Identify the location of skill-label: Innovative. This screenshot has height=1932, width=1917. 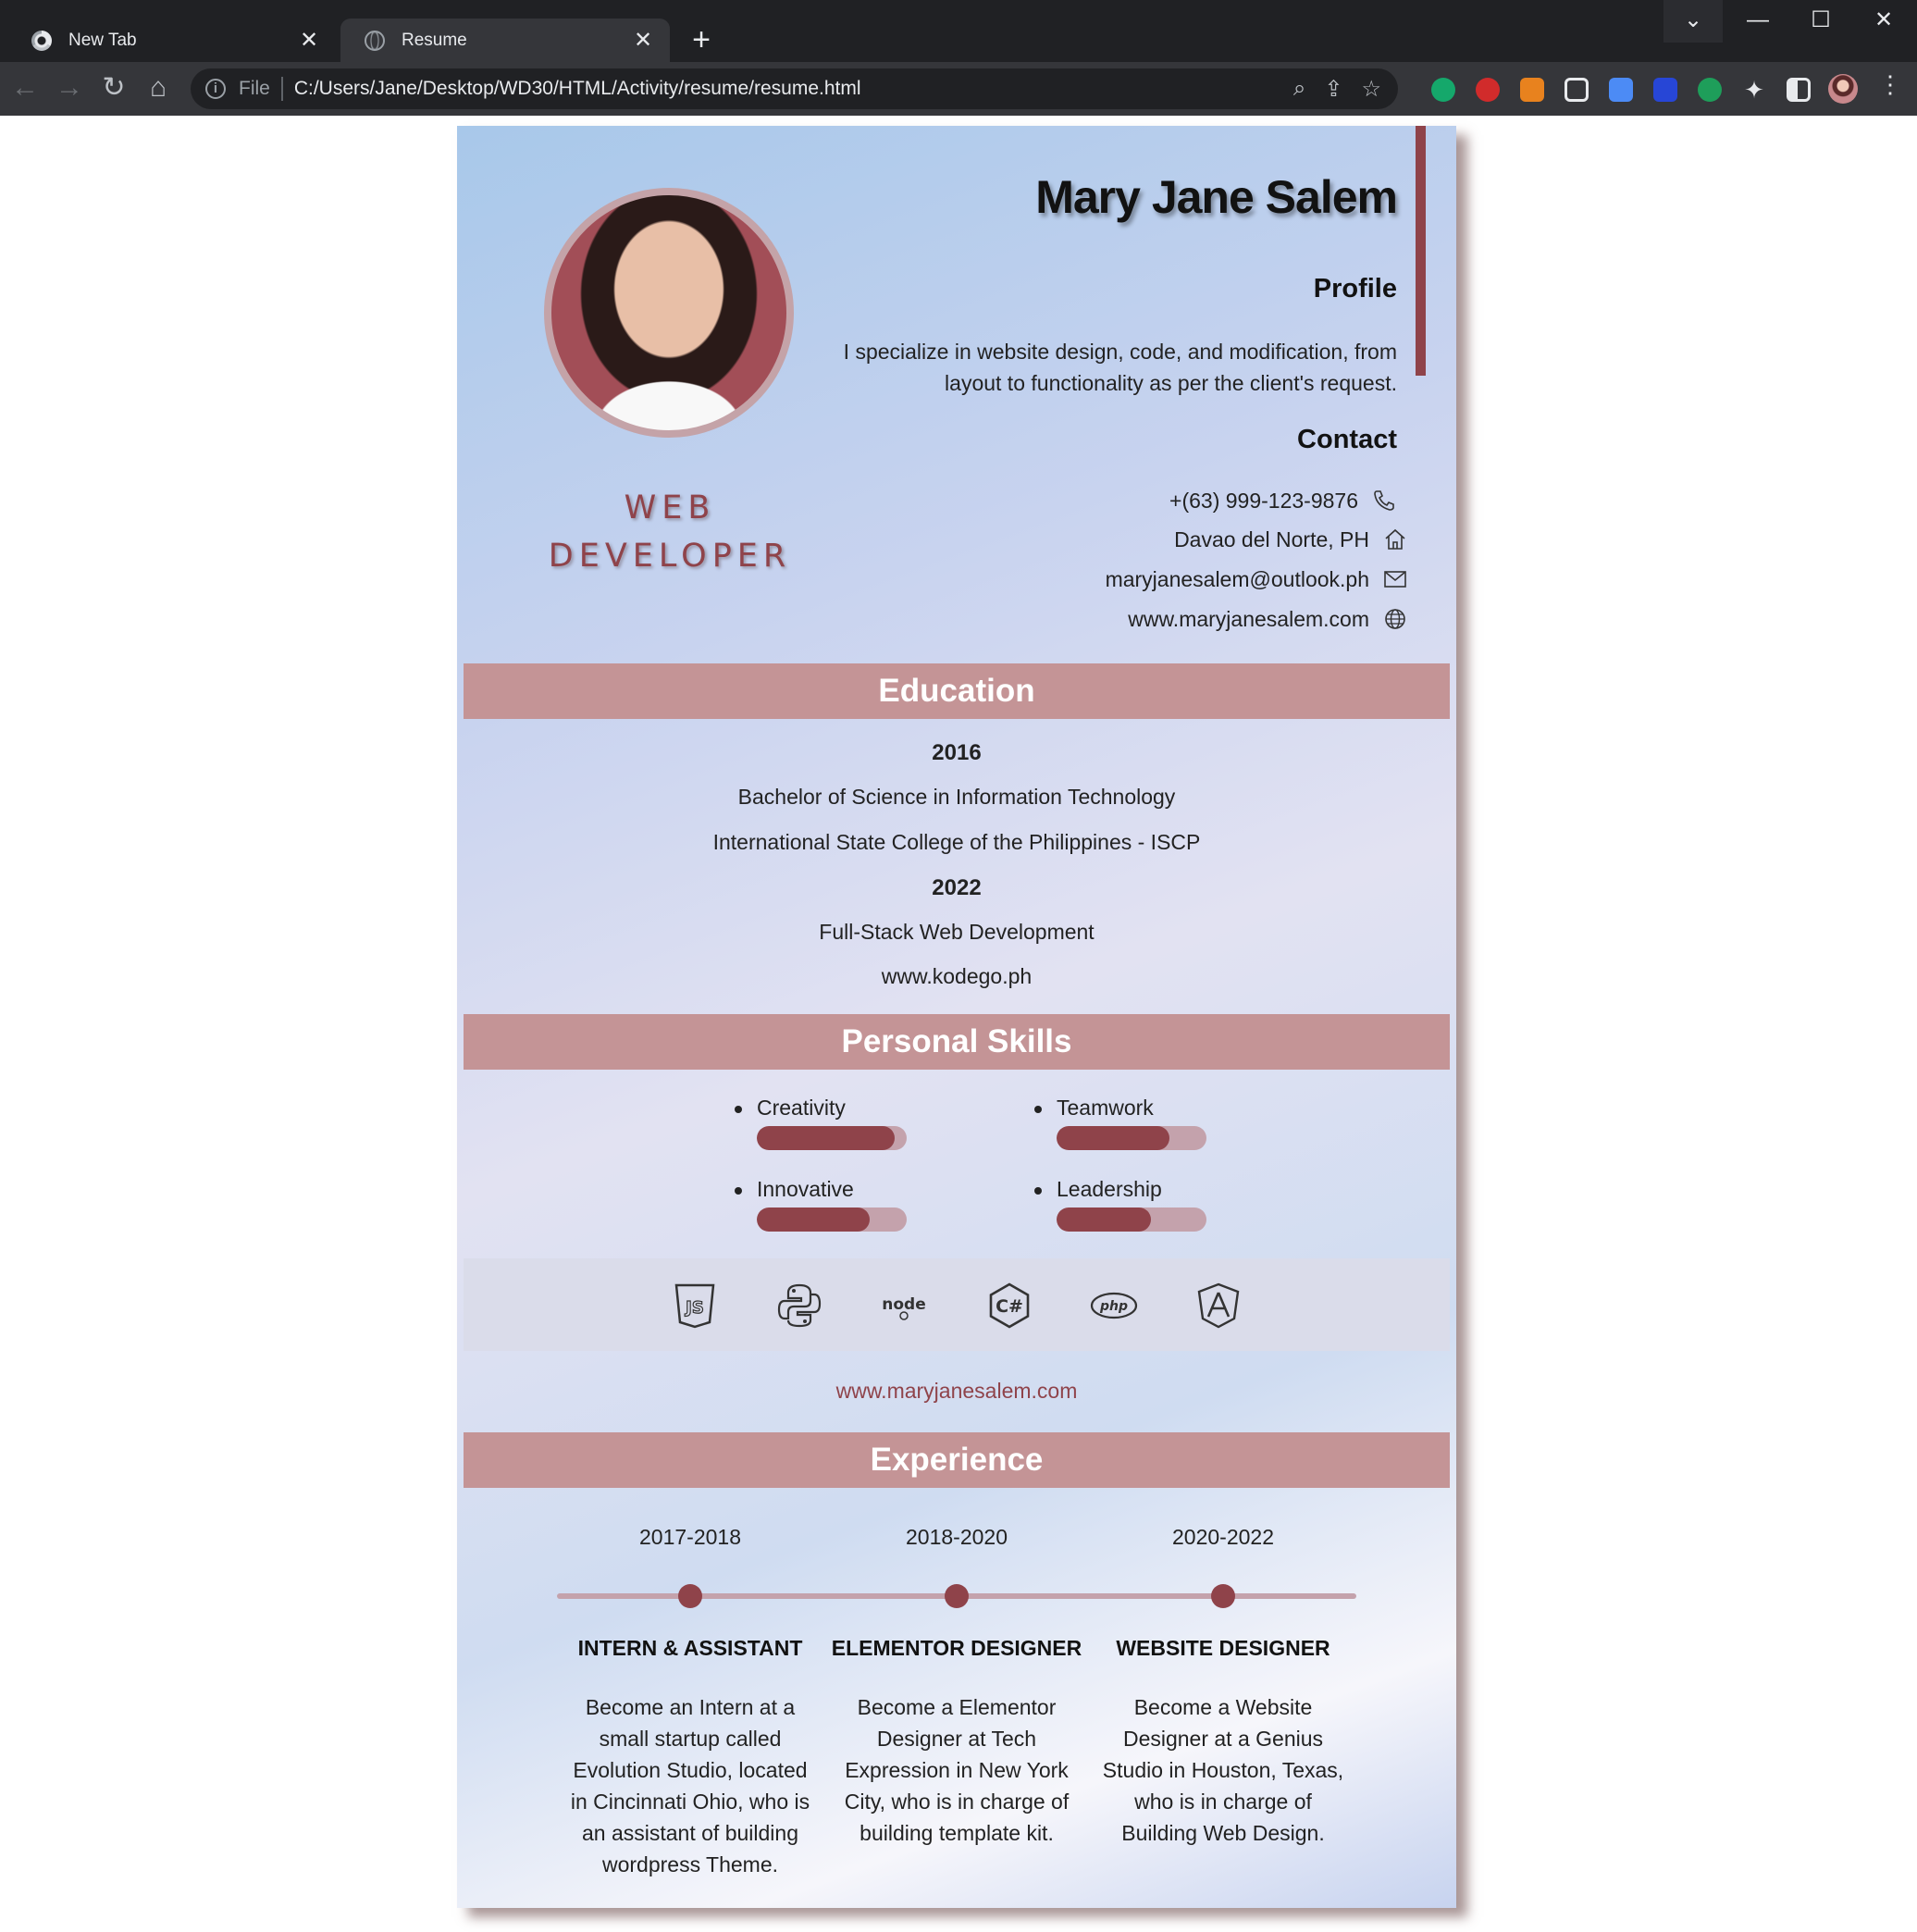
(838, 1189).